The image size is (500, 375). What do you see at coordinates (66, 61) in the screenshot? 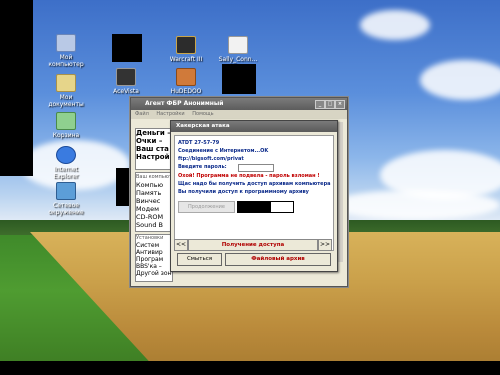
I see `icon-label: Мой компьютер` at bounding box center [66, 61].